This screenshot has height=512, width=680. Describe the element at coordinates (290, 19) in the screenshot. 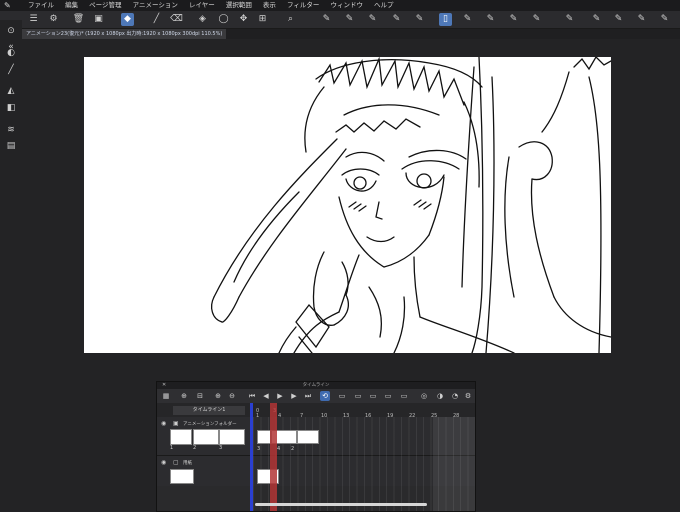

I see `zoom-icon: ⌕` at that location.